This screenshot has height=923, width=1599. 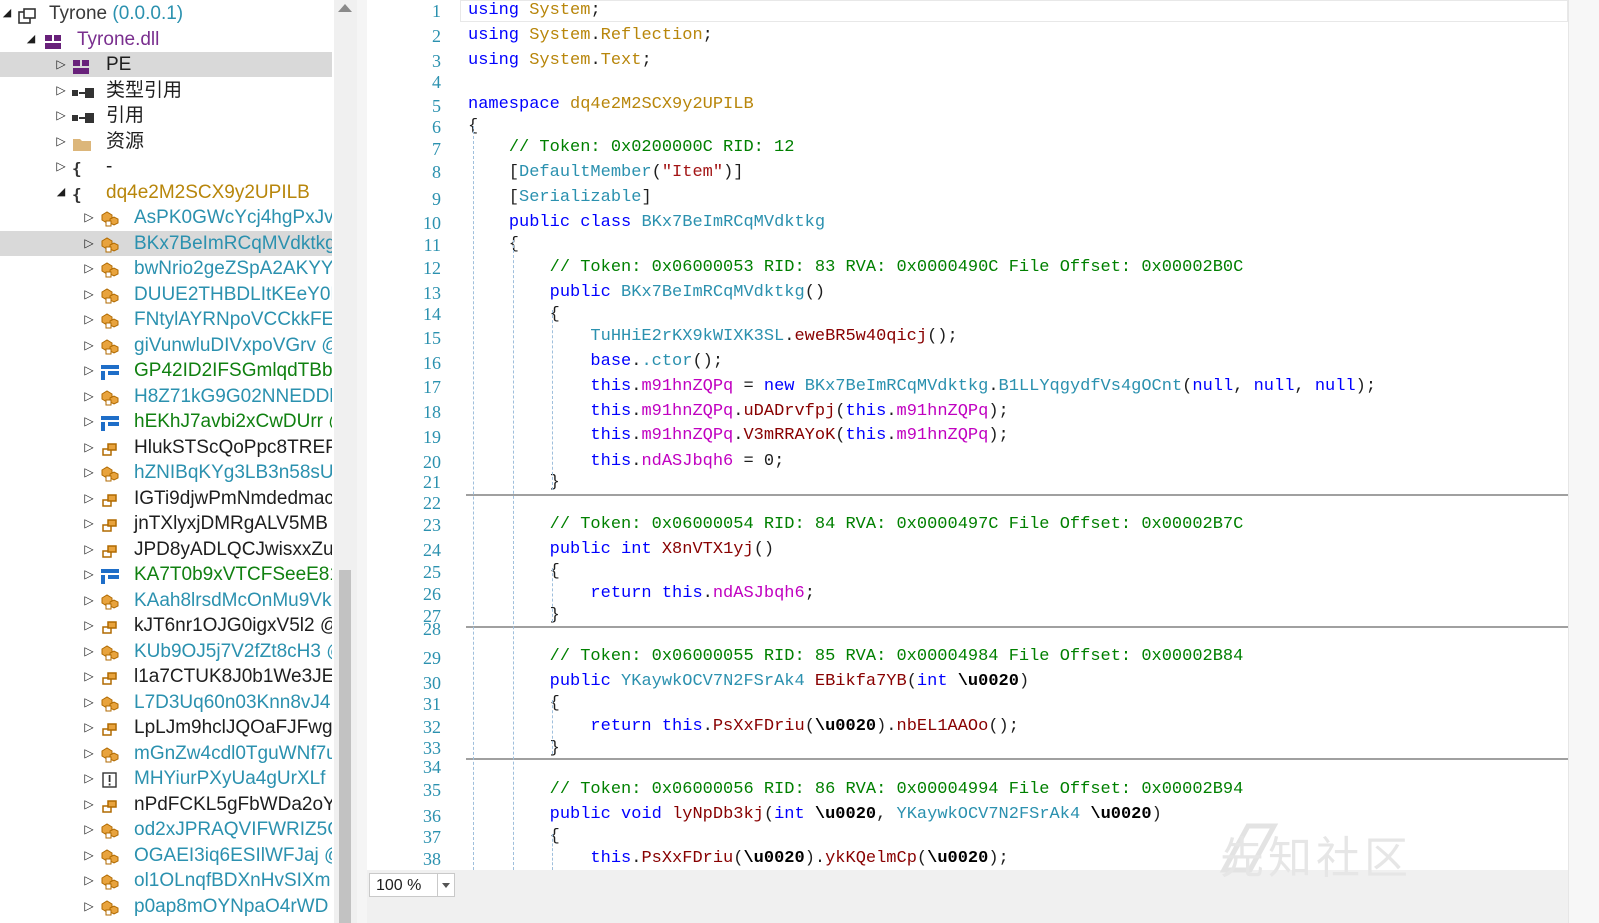 I want to click on tree-node: ▷ JPD8yADLQCJwisxxZu @, so click(x=166, y=549).